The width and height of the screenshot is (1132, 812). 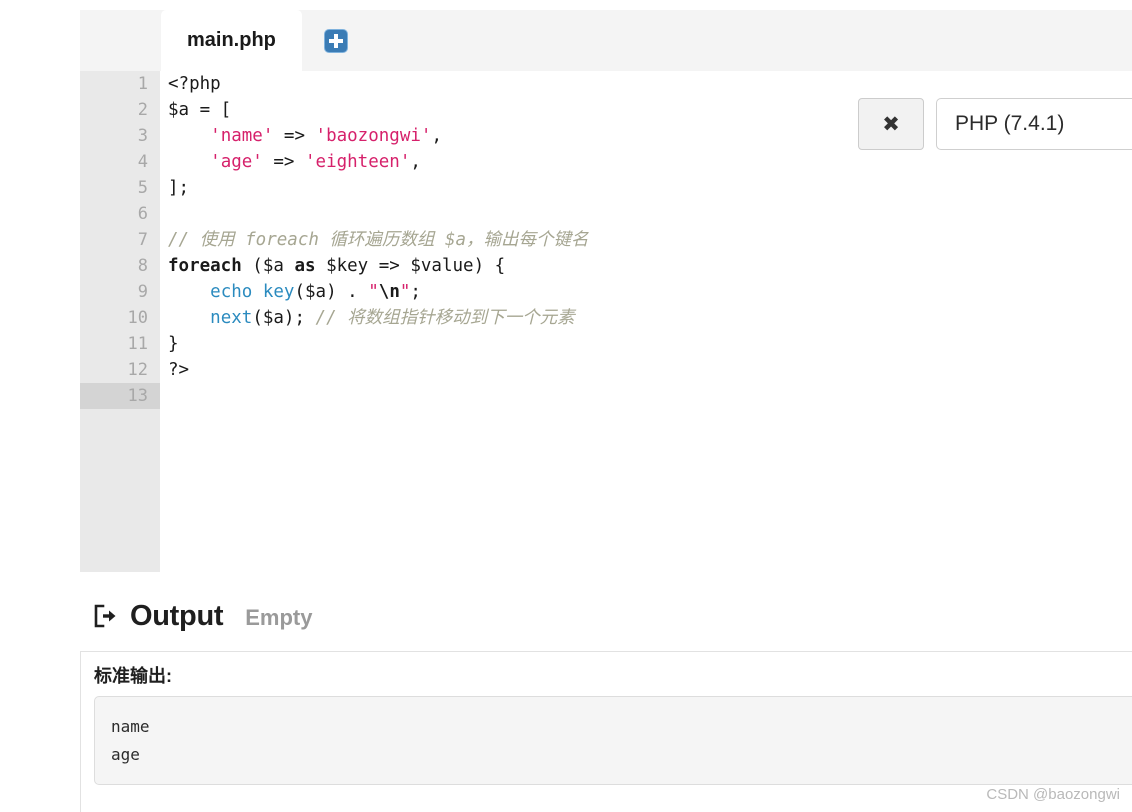 What do you see at coordinates (142, 136) in the screenshot?
I see `line-number: 3` at bounding box center [142, 136].